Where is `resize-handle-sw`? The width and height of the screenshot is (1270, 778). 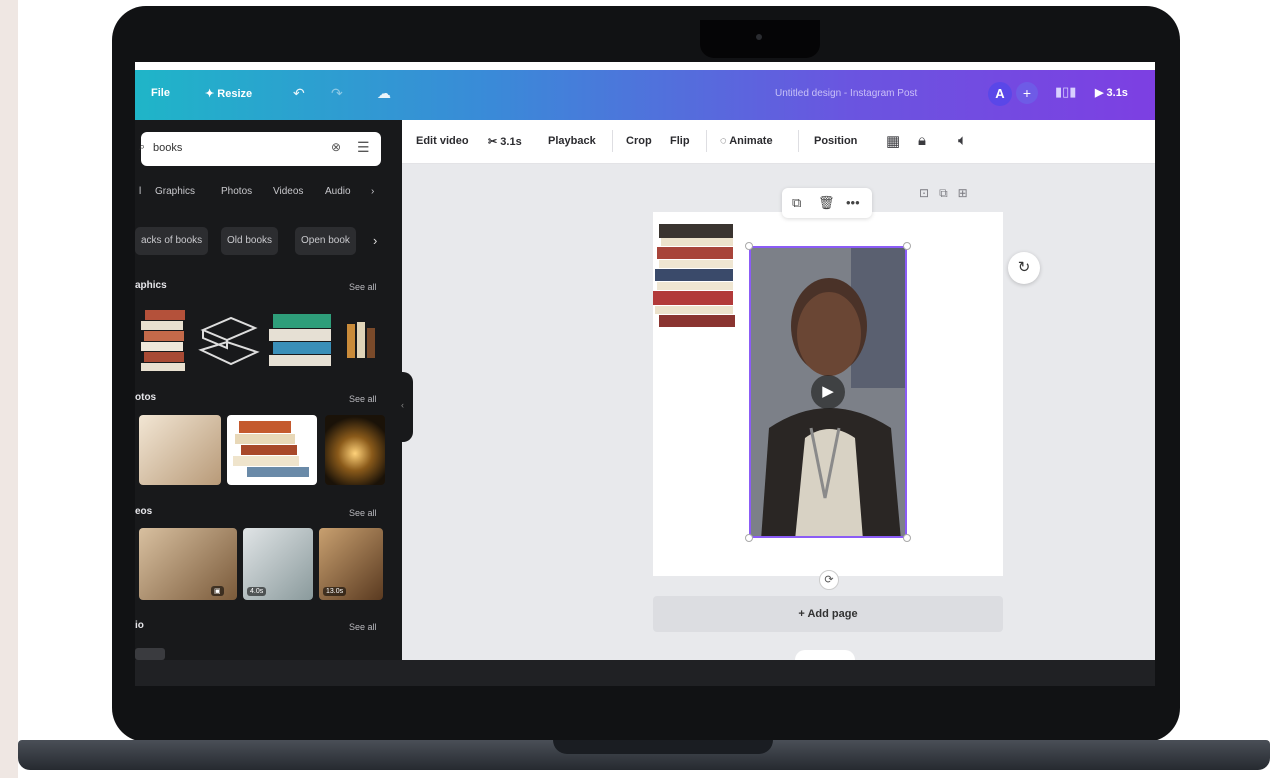 resize-handle-sw is located at coordinates (749, 538).